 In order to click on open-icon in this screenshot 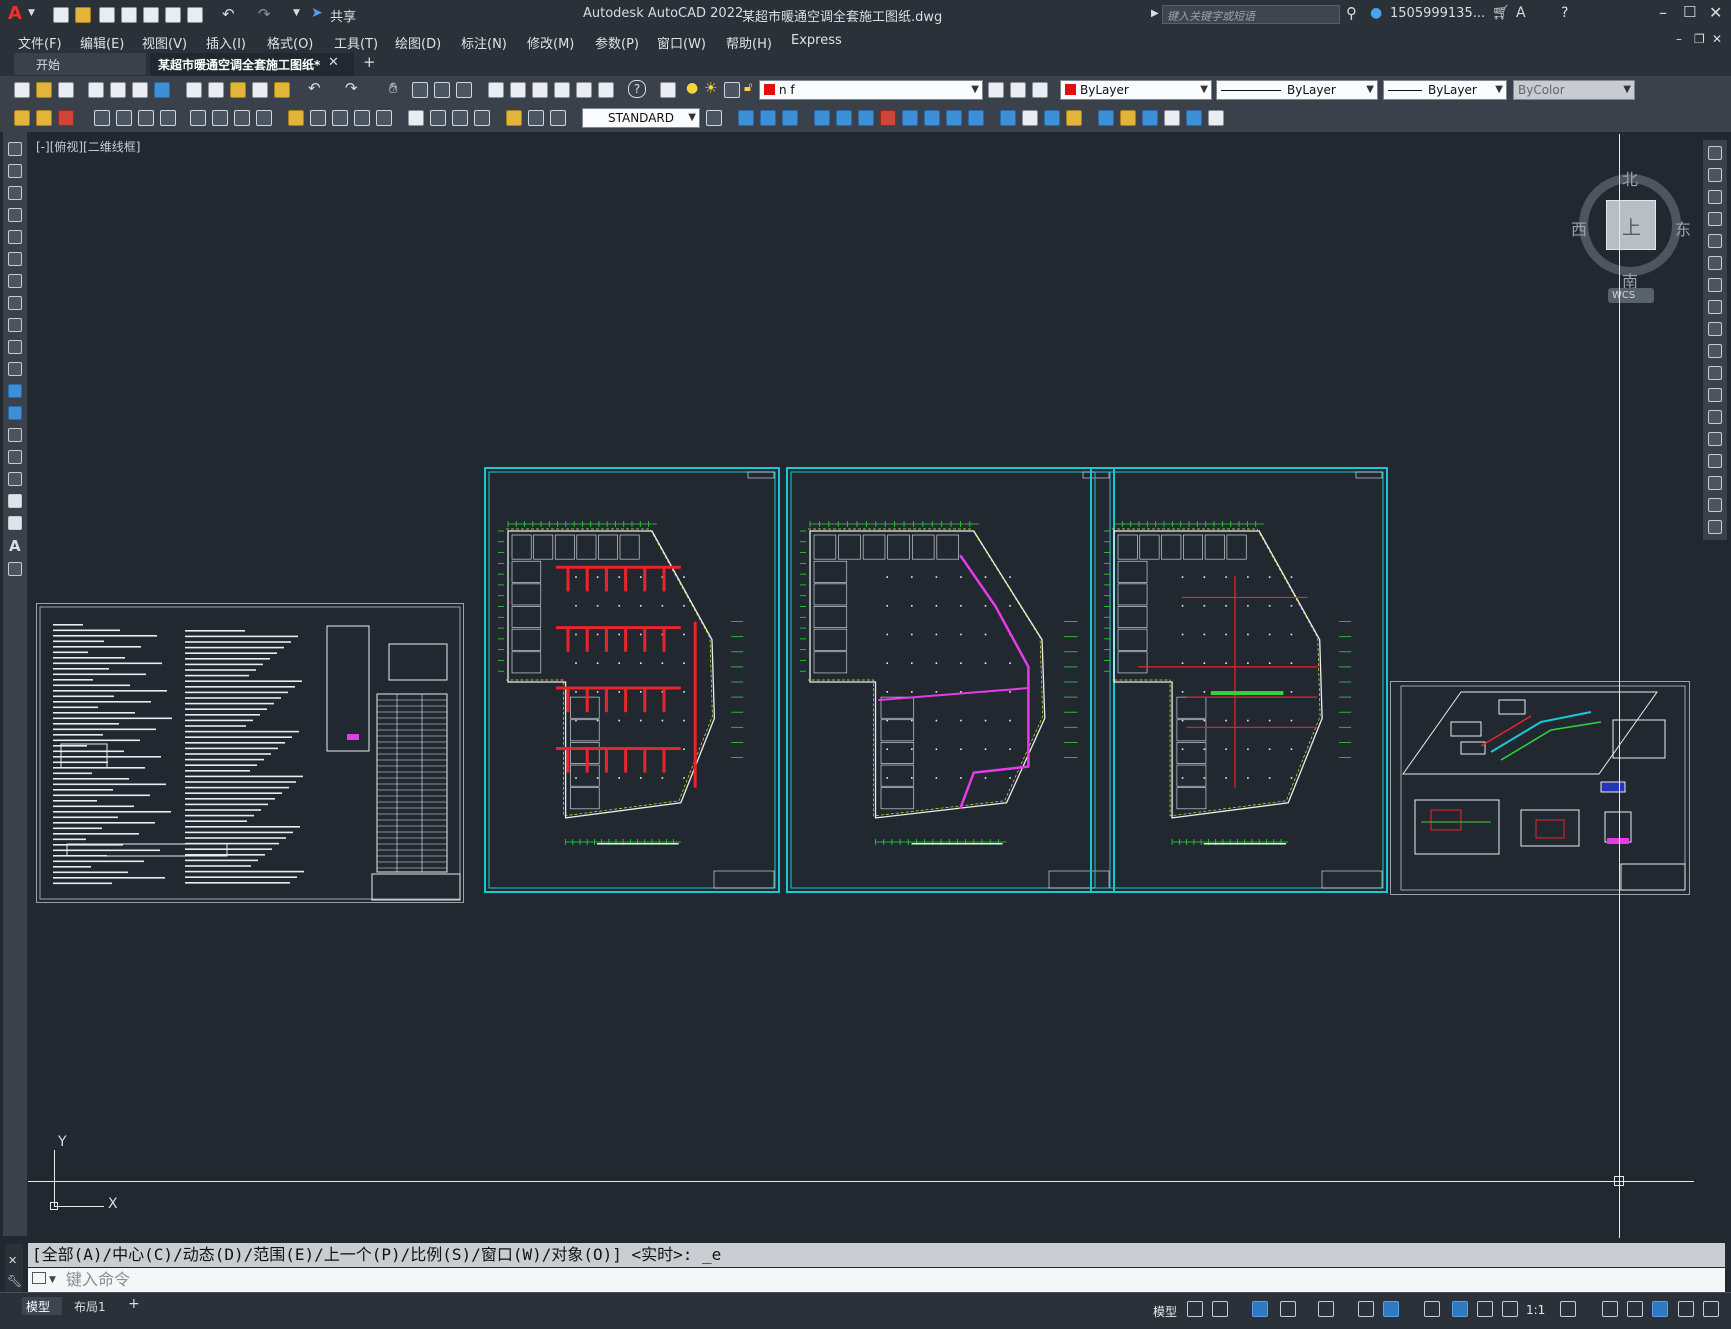, I will do `click(44, 90)`.